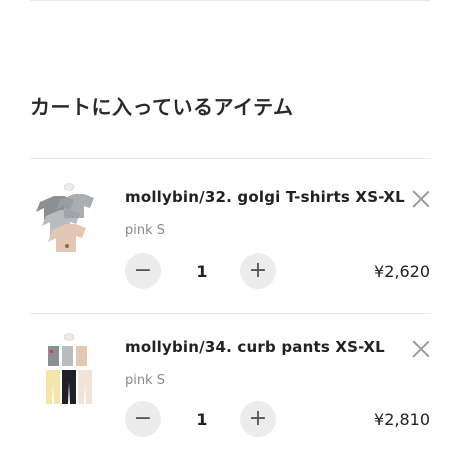 This screenshot has height=460, width=460. I want to click on top-divider, so click(230, 0).